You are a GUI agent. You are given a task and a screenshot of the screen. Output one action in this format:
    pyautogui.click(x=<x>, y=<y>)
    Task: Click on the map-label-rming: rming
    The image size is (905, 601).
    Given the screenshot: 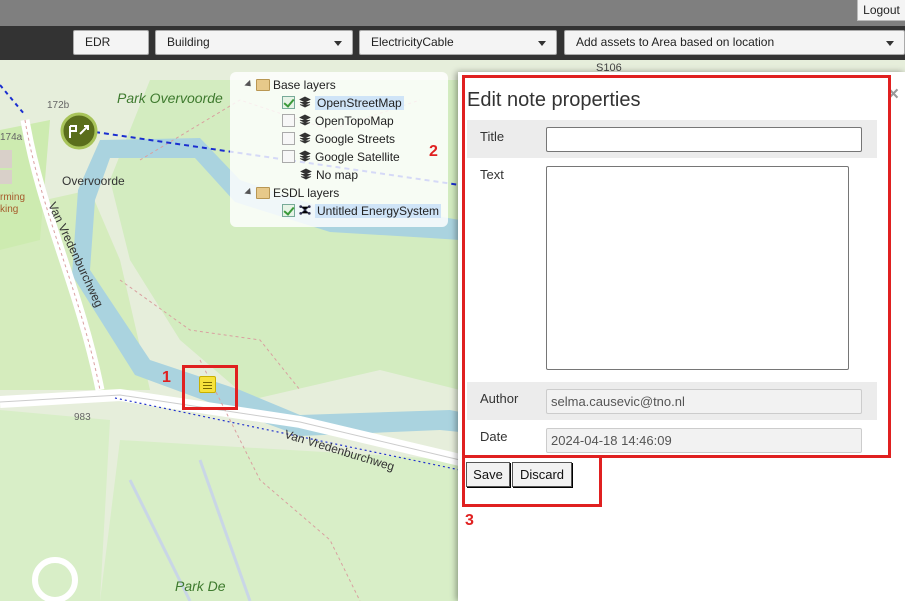 What is the action you would take?
    pyautogui.click(x=13, y=197)
    